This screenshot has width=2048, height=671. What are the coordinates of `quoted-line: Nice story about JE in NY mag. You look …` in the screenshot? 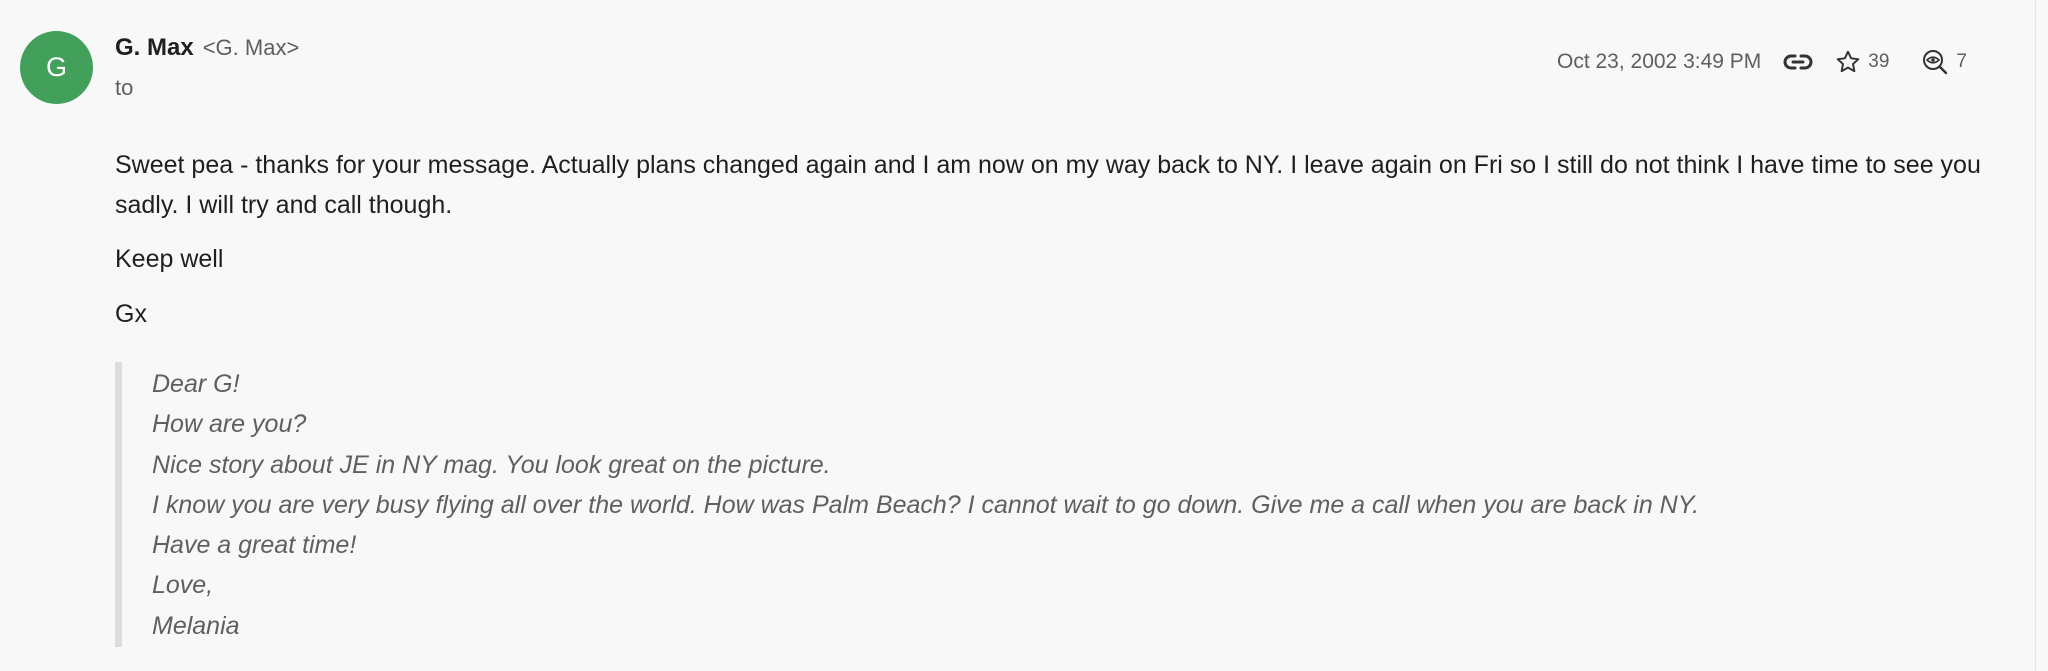 It's located at (491, 464).